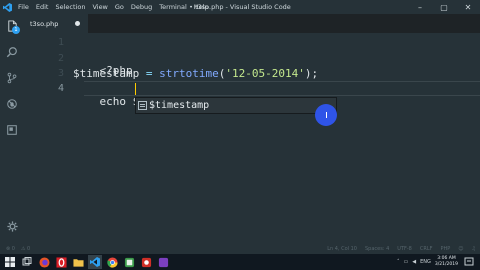 The height and width of the screenshot is (270, 480). I want to click on activity-bar: 1, so click(12, 129).